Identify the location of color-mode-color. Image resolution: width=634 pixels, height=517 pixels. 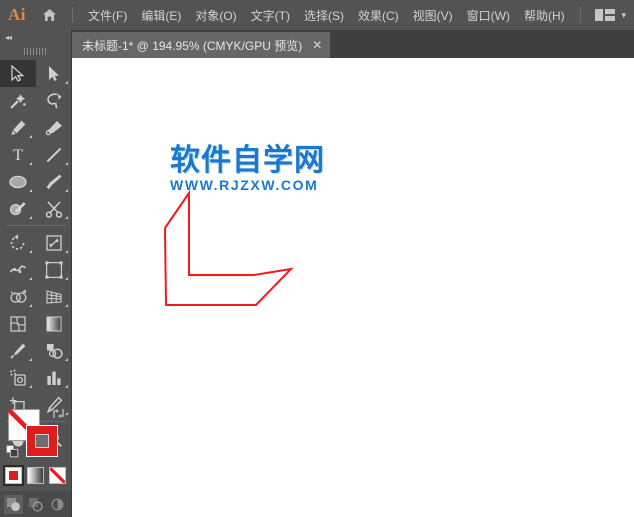
(13, 475).